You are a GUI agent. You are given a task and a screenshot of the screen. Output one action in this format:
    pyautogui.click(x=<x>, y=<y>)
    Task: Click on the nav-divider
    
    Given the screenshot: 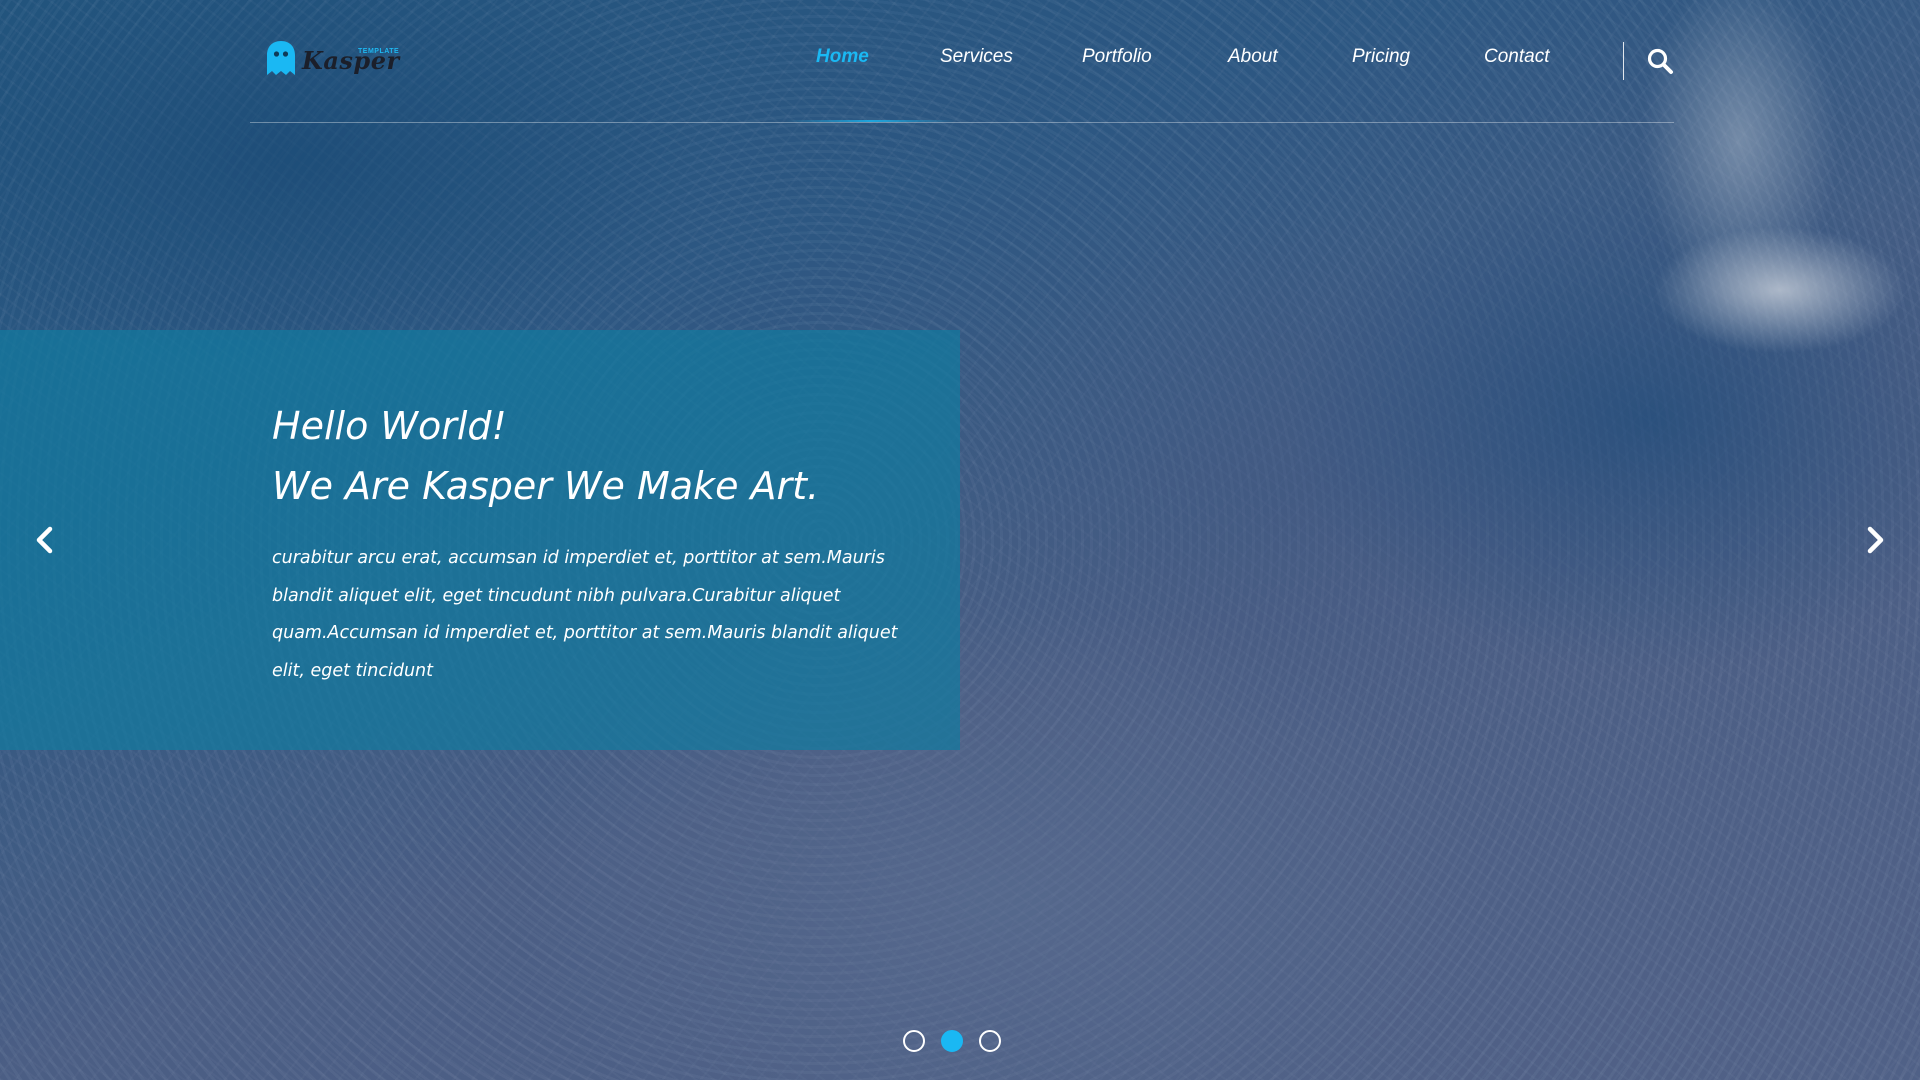 What is the action you would take?
    pyautogui.click(x=1623, y=61)
    